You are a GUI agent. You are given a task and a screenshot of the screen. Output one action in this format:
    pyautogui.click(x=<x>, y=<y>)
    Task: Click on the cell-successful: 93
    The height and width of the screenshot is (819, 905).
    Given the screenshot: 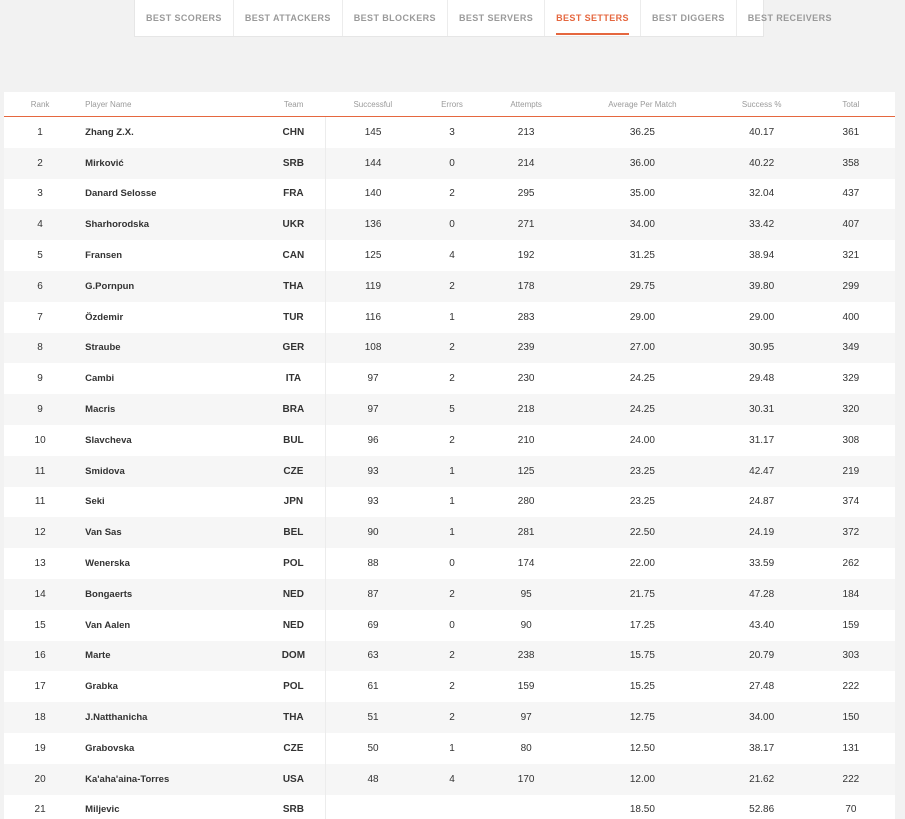 What is the action you would take?
    pyautogui.click(x=372, y=471)
    